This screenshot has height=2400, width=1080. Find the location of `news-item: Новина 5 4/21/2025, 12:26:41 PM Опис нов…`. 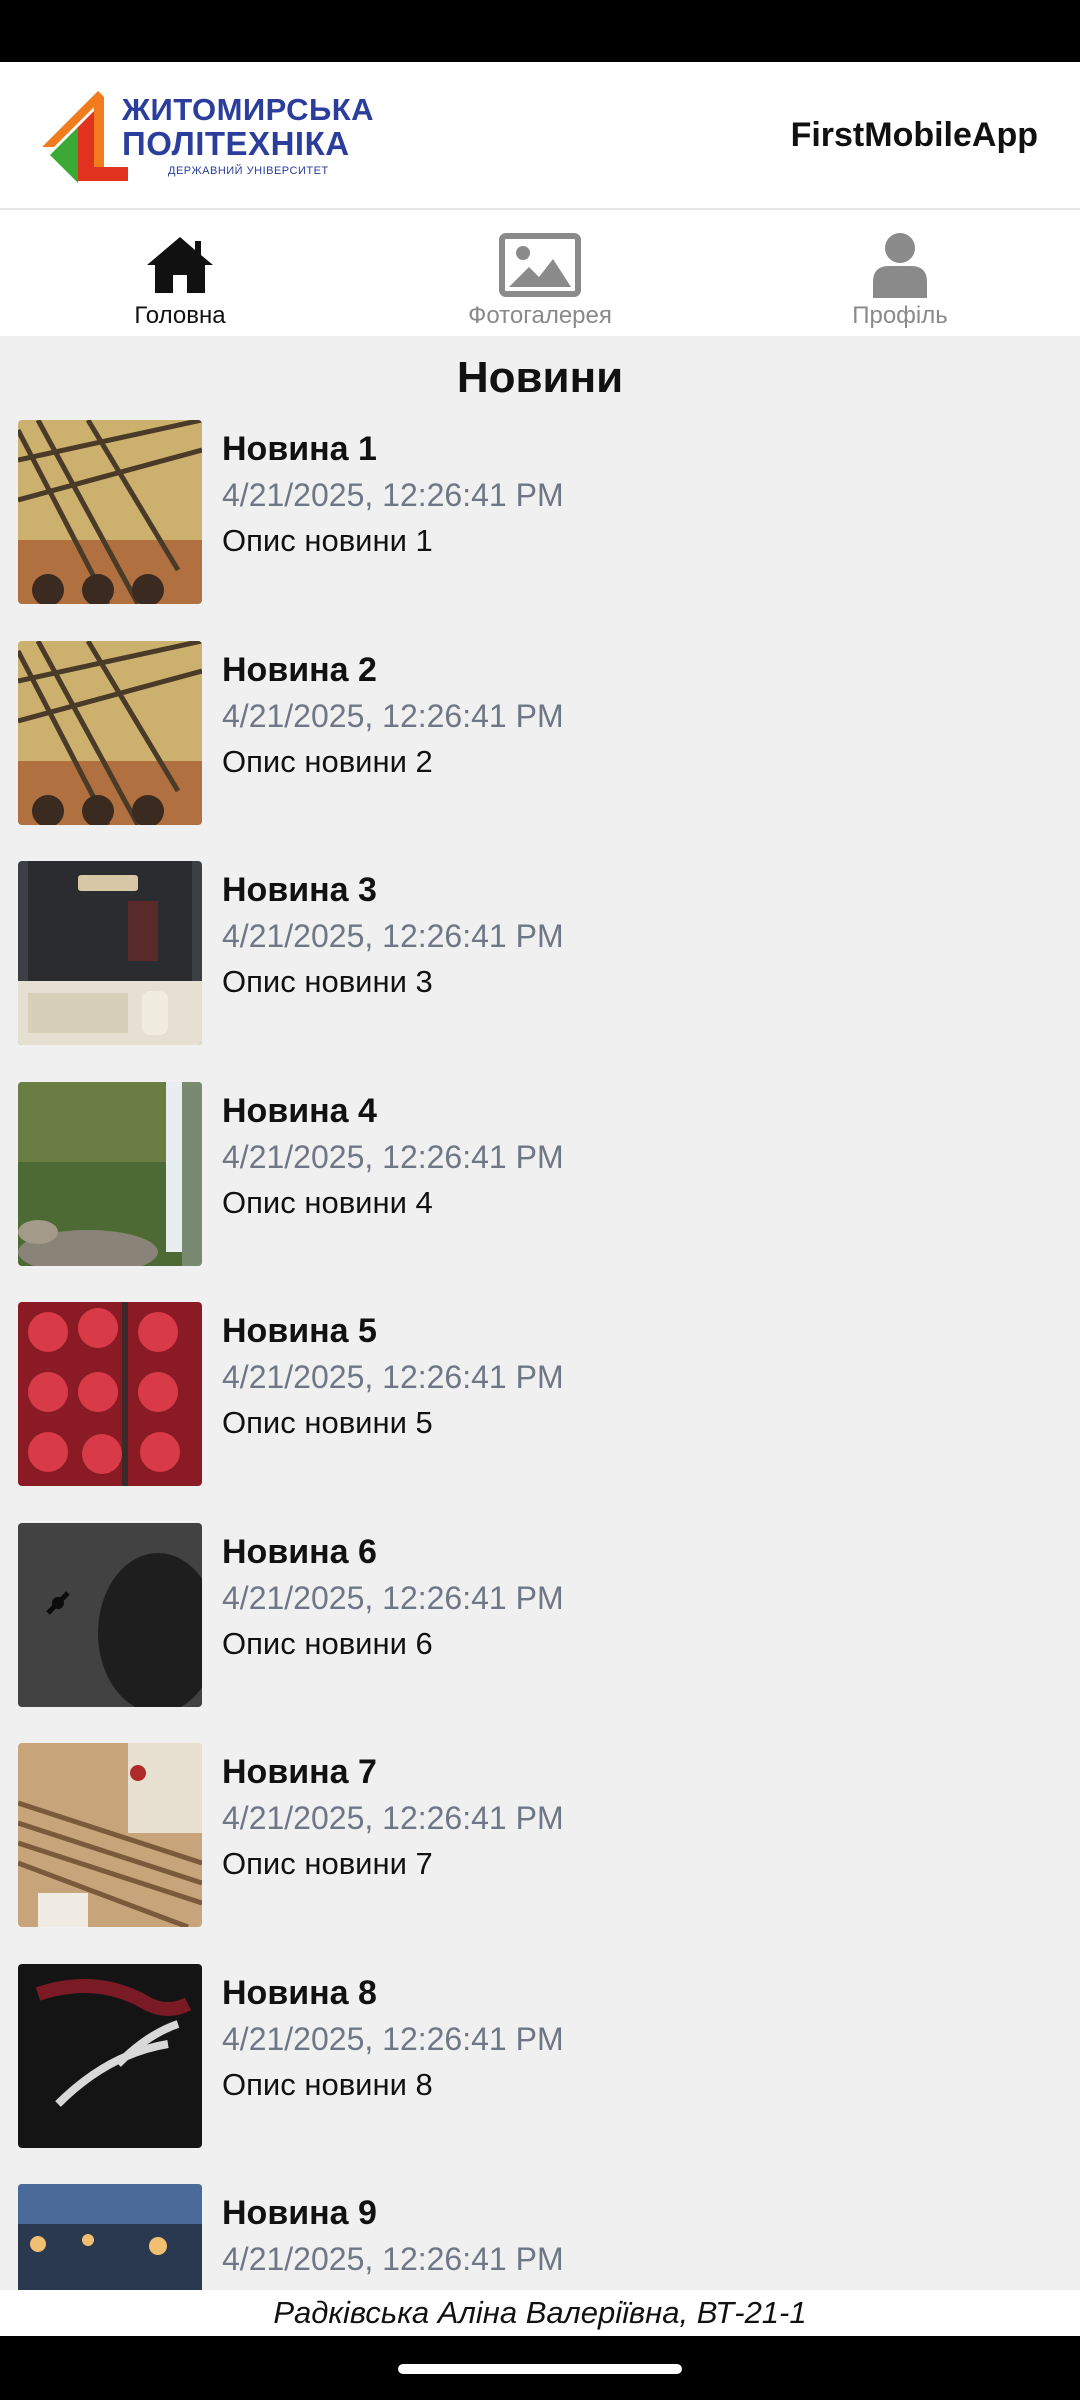

news-item: Новина 5 4/21/2025, 12:26:41 PM Опис нов… is located at coordinates (540, 1412).